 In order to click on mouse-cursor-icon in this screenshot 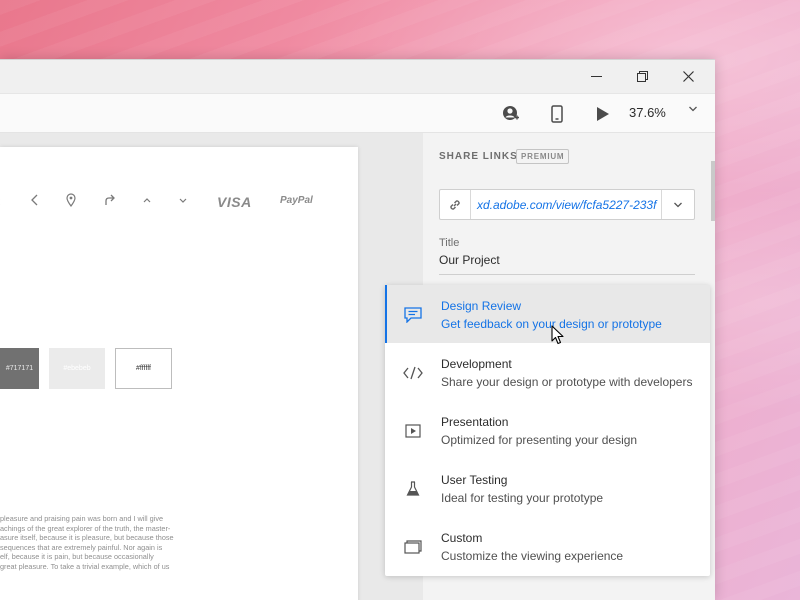, I will do `click(558, 337)`.